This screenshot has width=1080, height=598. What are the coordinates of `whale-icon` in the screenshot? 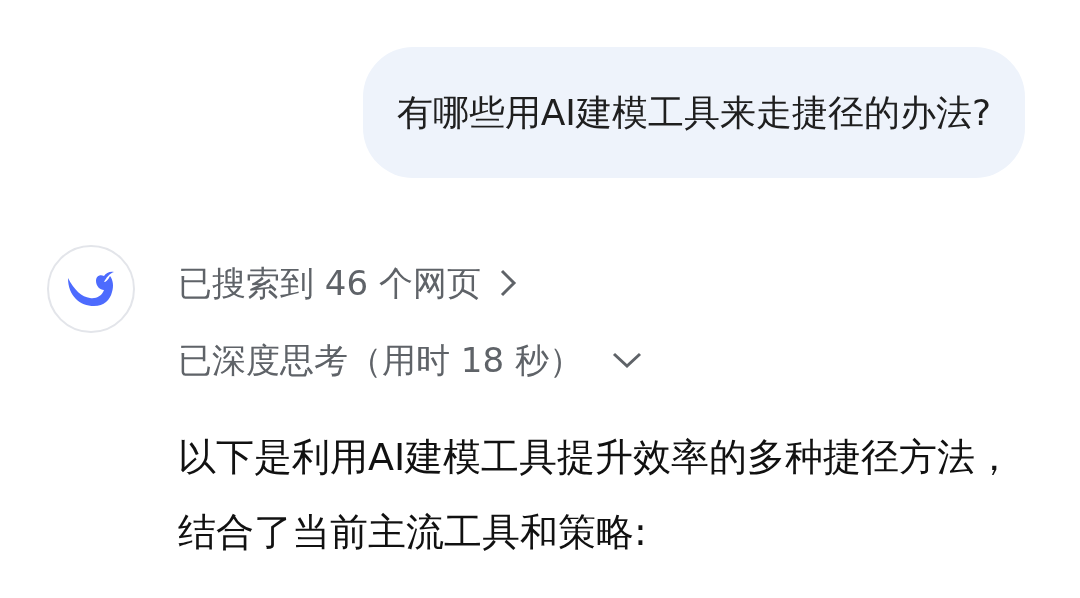 It's located at (91, 289).